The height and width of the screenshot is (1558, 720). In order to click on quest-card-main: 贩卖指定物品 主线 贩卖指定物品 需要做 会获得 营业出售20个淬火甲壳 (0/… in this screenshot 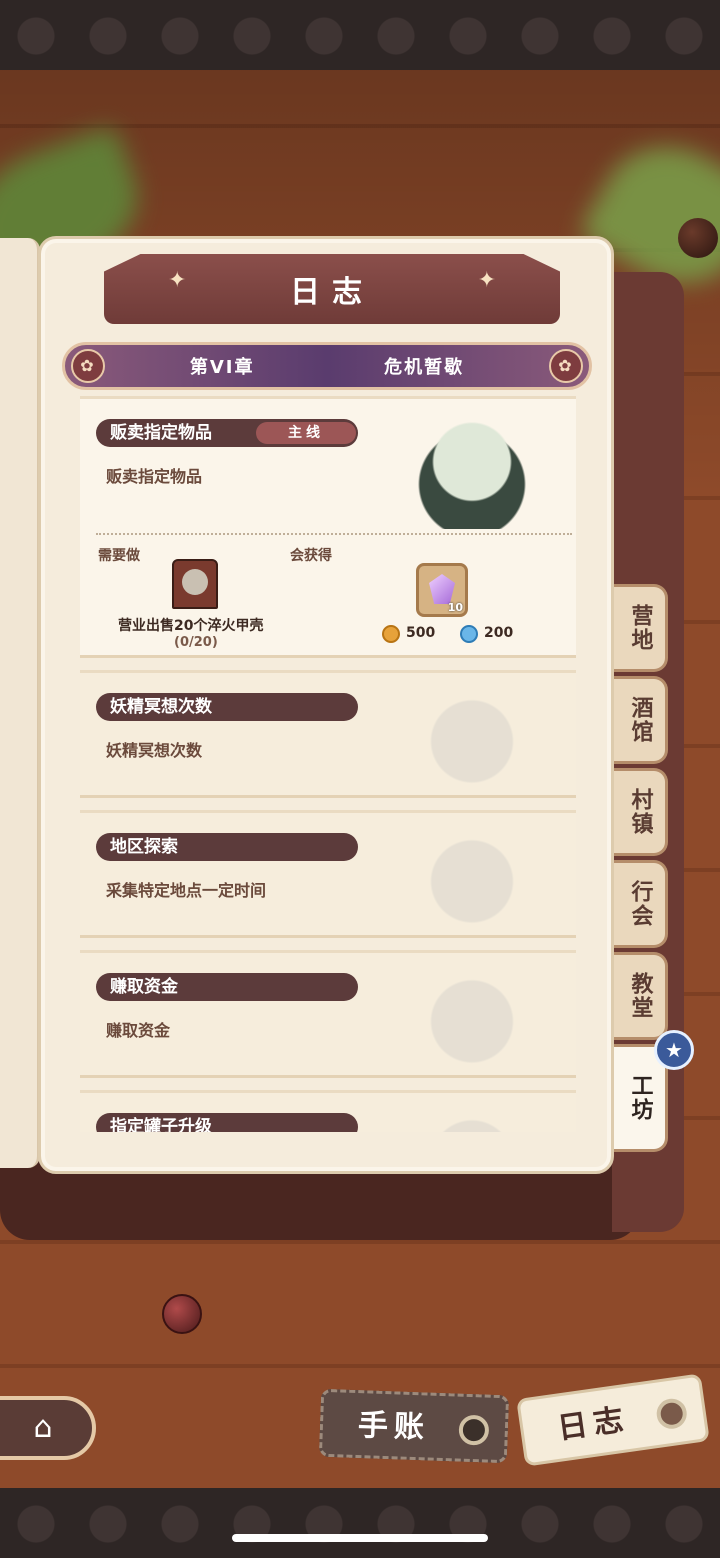, I will do `click(328, 527)`.